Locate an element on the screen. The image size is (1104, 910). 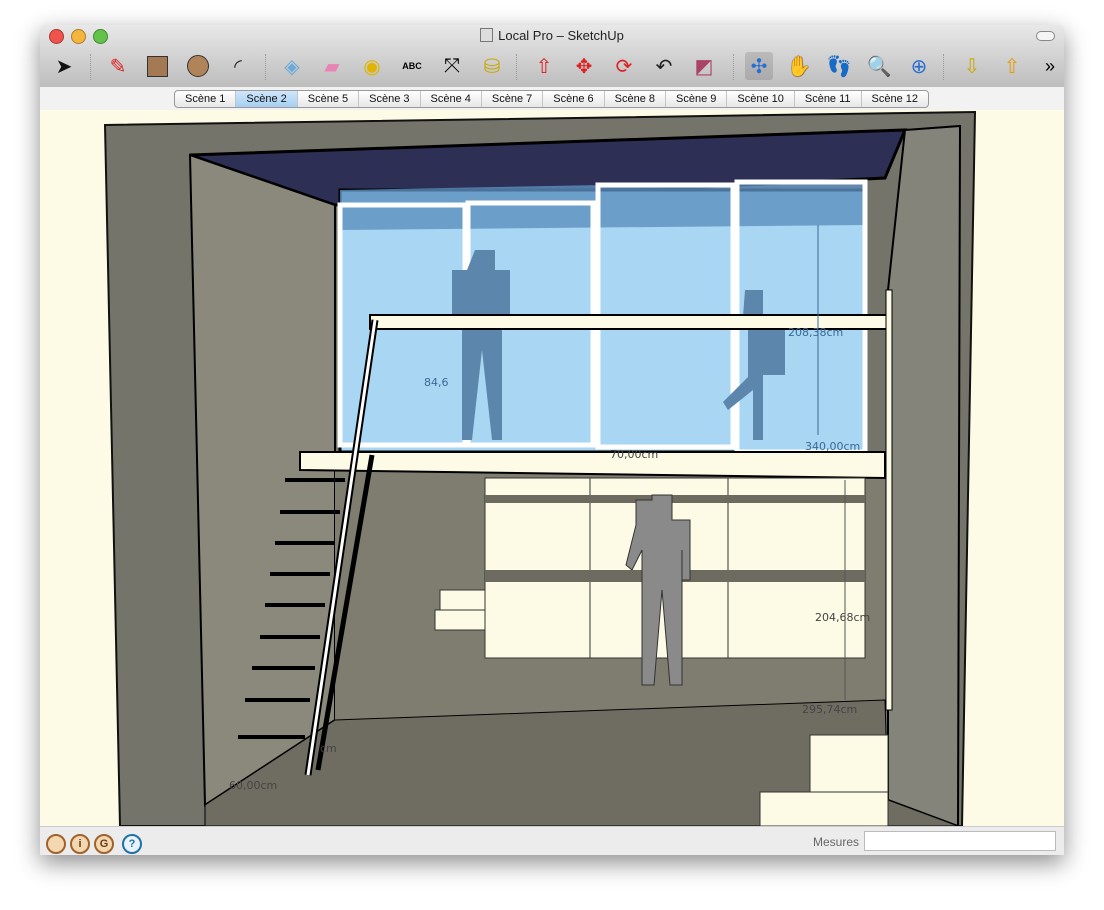
dimension-label: 70,00cm is located at coordinates (634, 454).